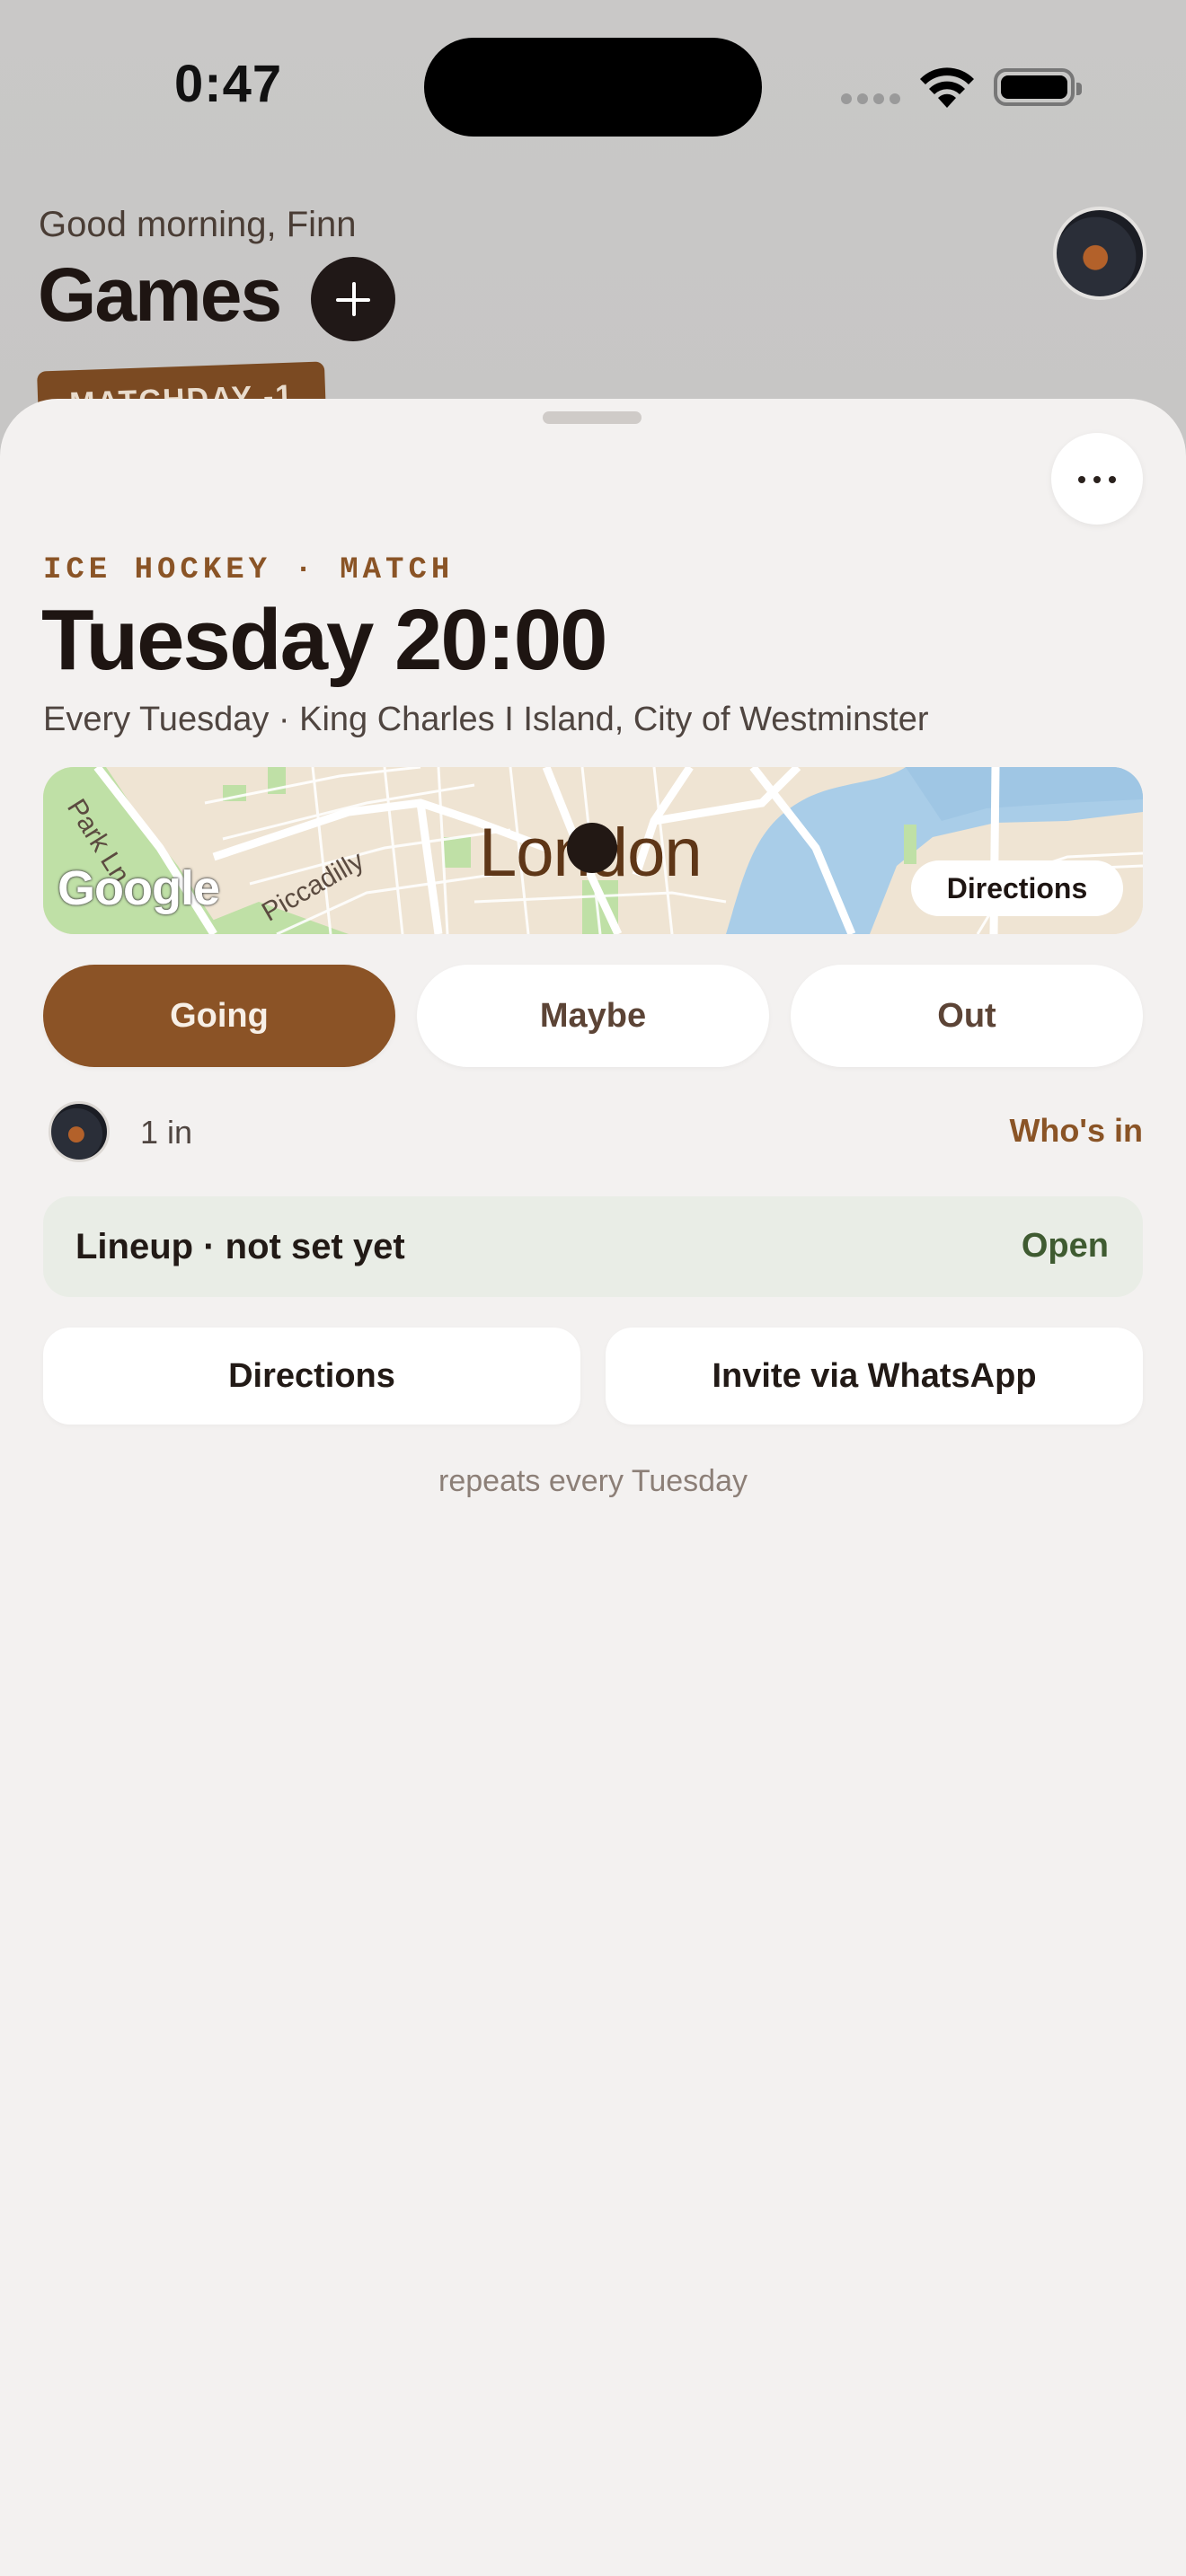  Describe the element at coordinates (324, 640) in the screenshot. I see `event-title: Tuesday 20:00` at that location.